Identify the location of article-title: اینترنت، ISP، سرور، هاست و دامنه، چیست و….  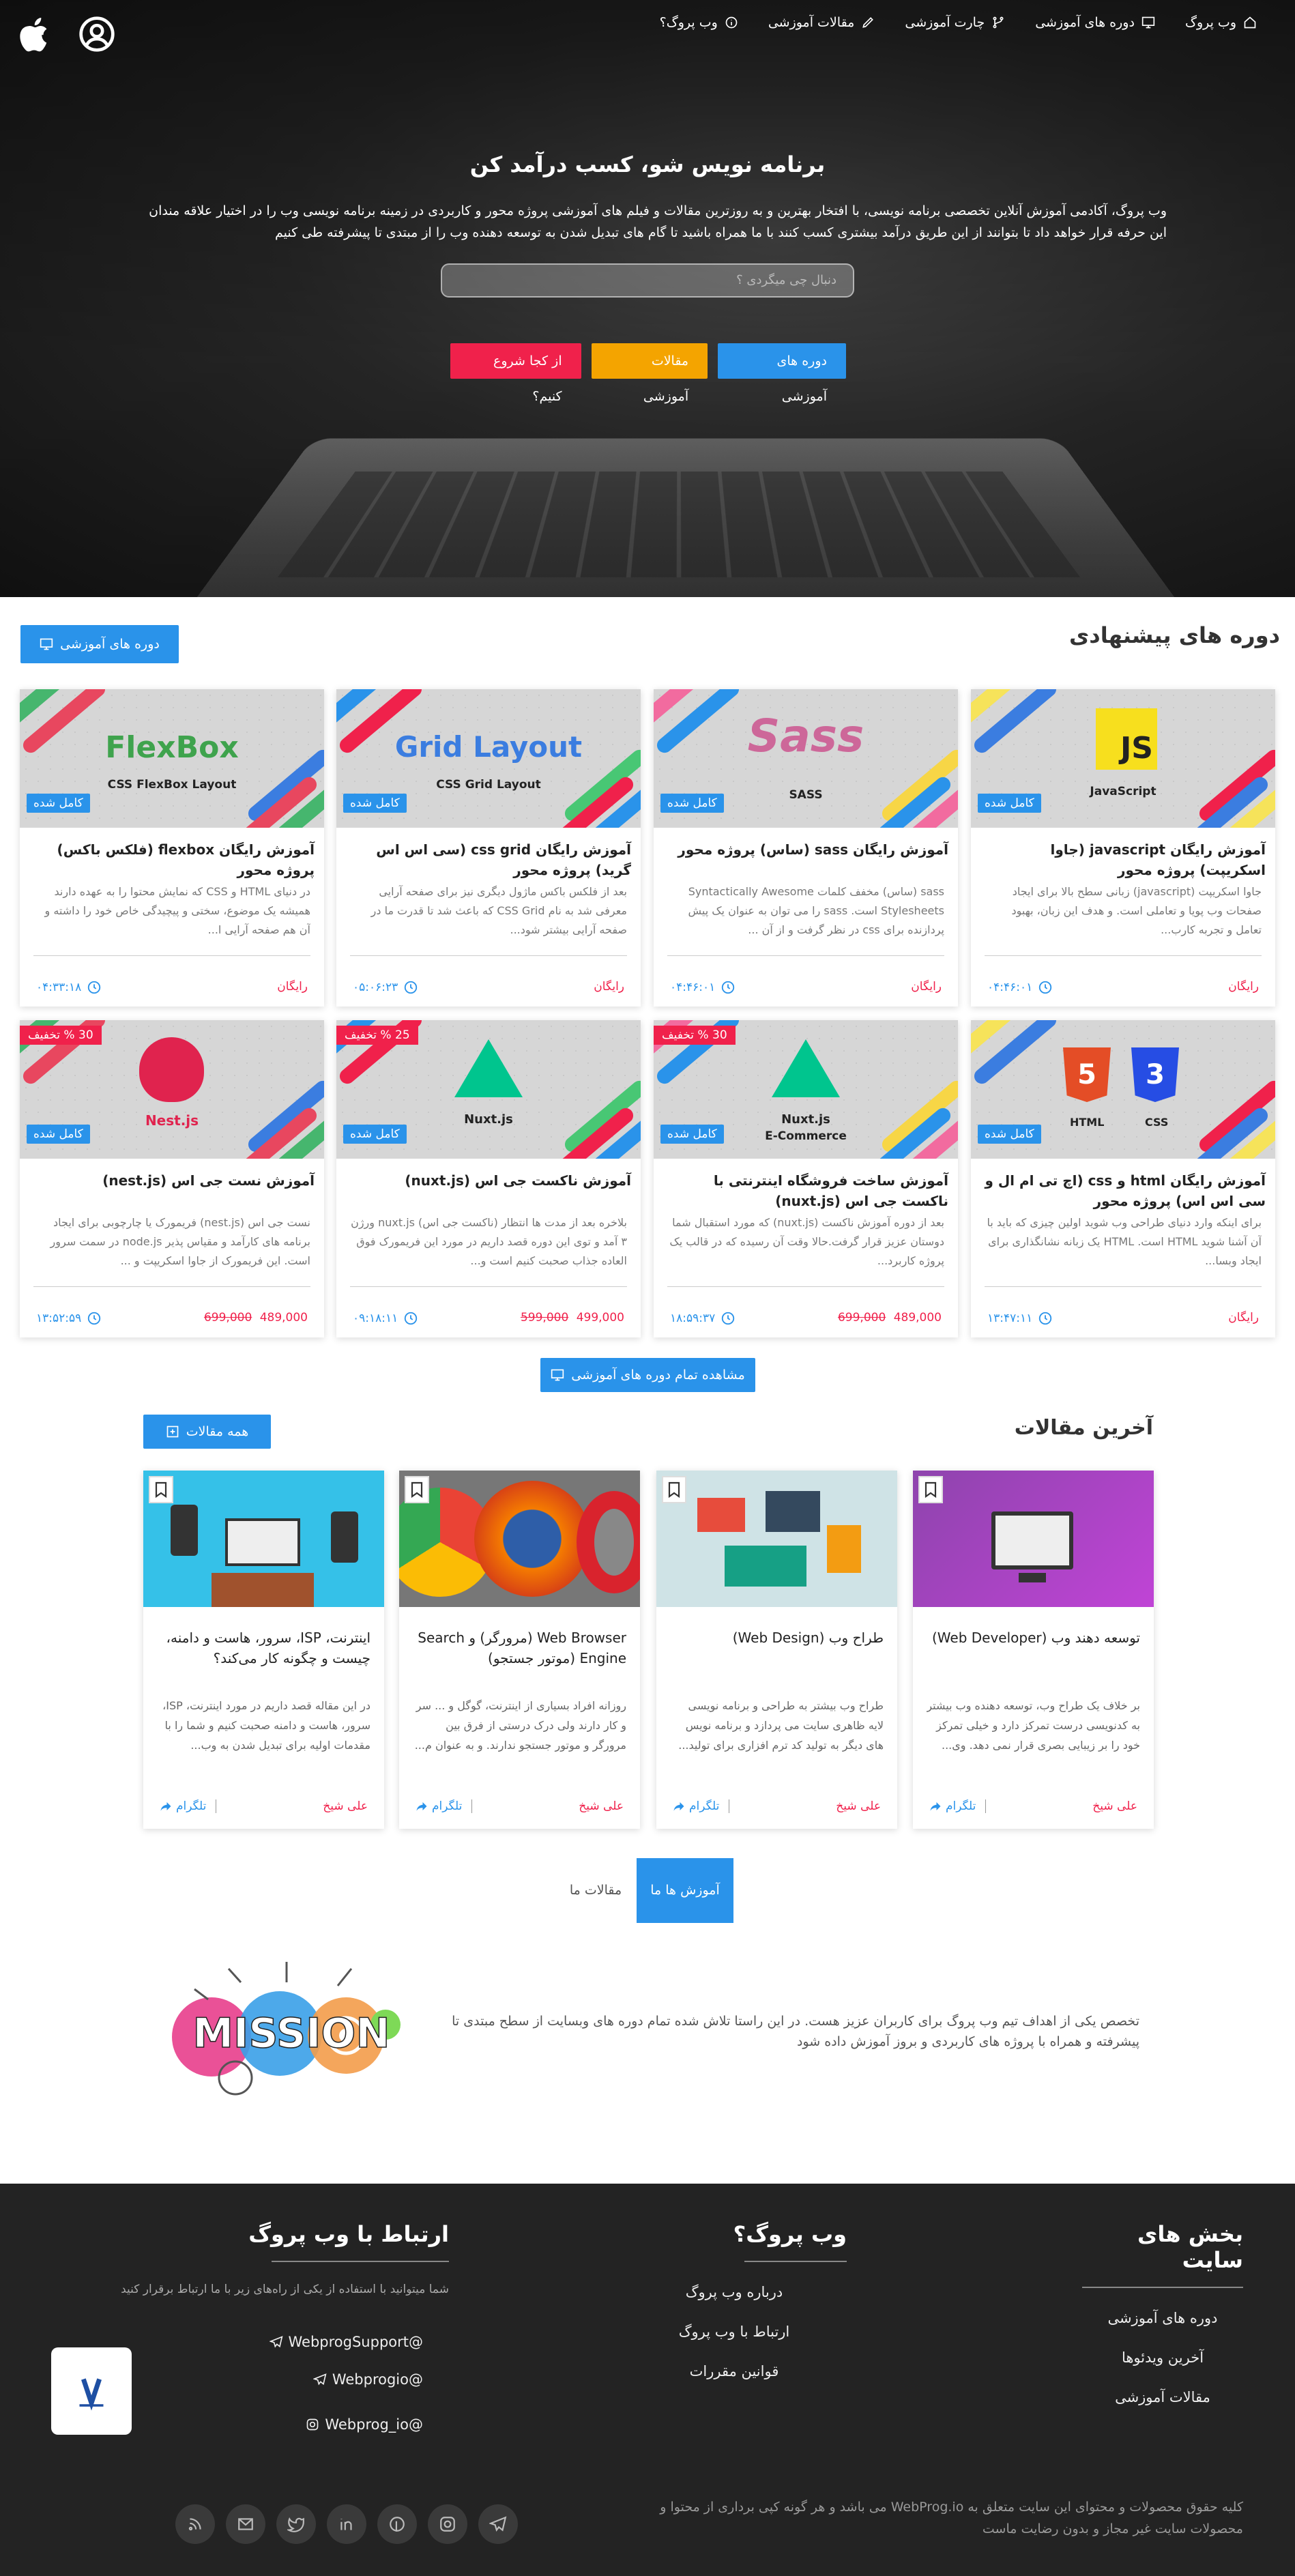
(263, 1647).